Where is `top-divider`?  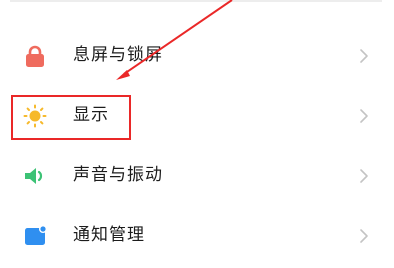 top-divider is located at coordinates (196, 1).